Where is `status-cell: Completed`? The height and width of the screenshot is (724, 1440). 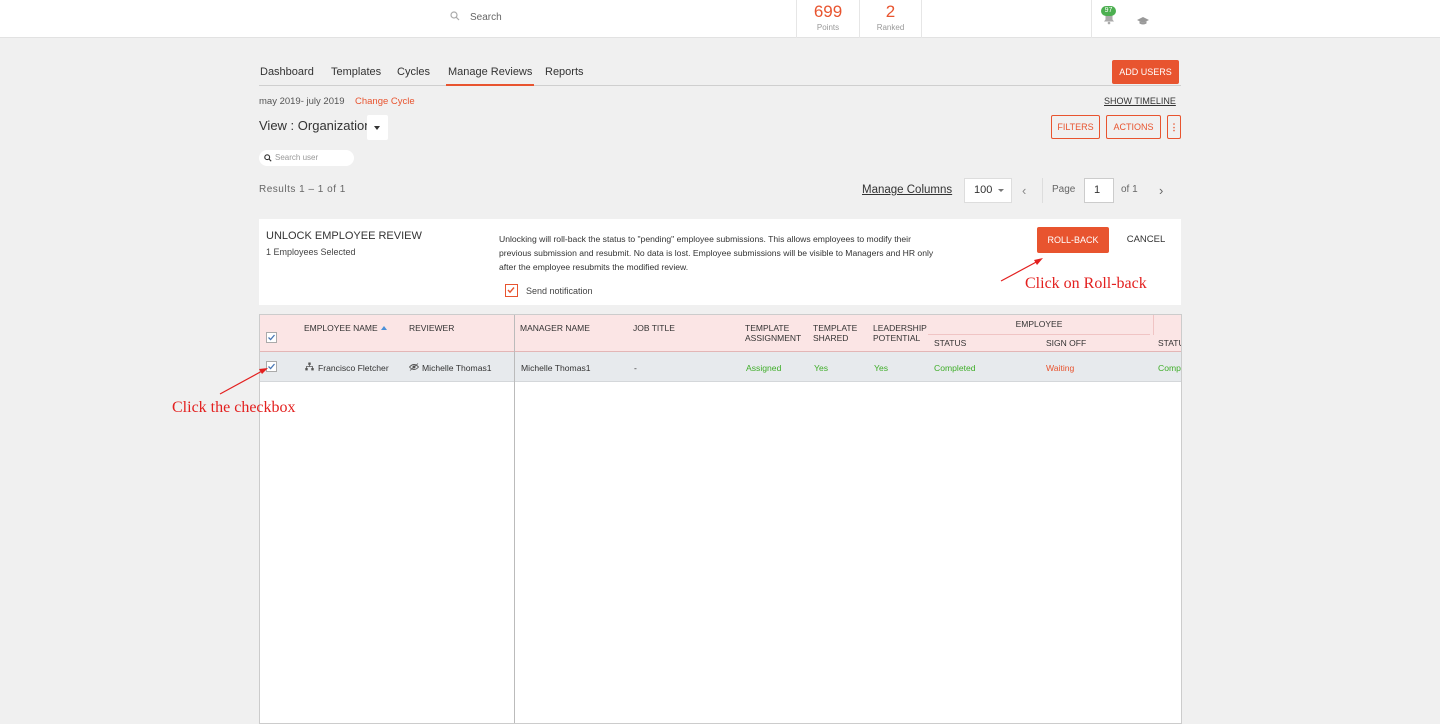 status-cell: Completed is located at coordinates (955, 368).